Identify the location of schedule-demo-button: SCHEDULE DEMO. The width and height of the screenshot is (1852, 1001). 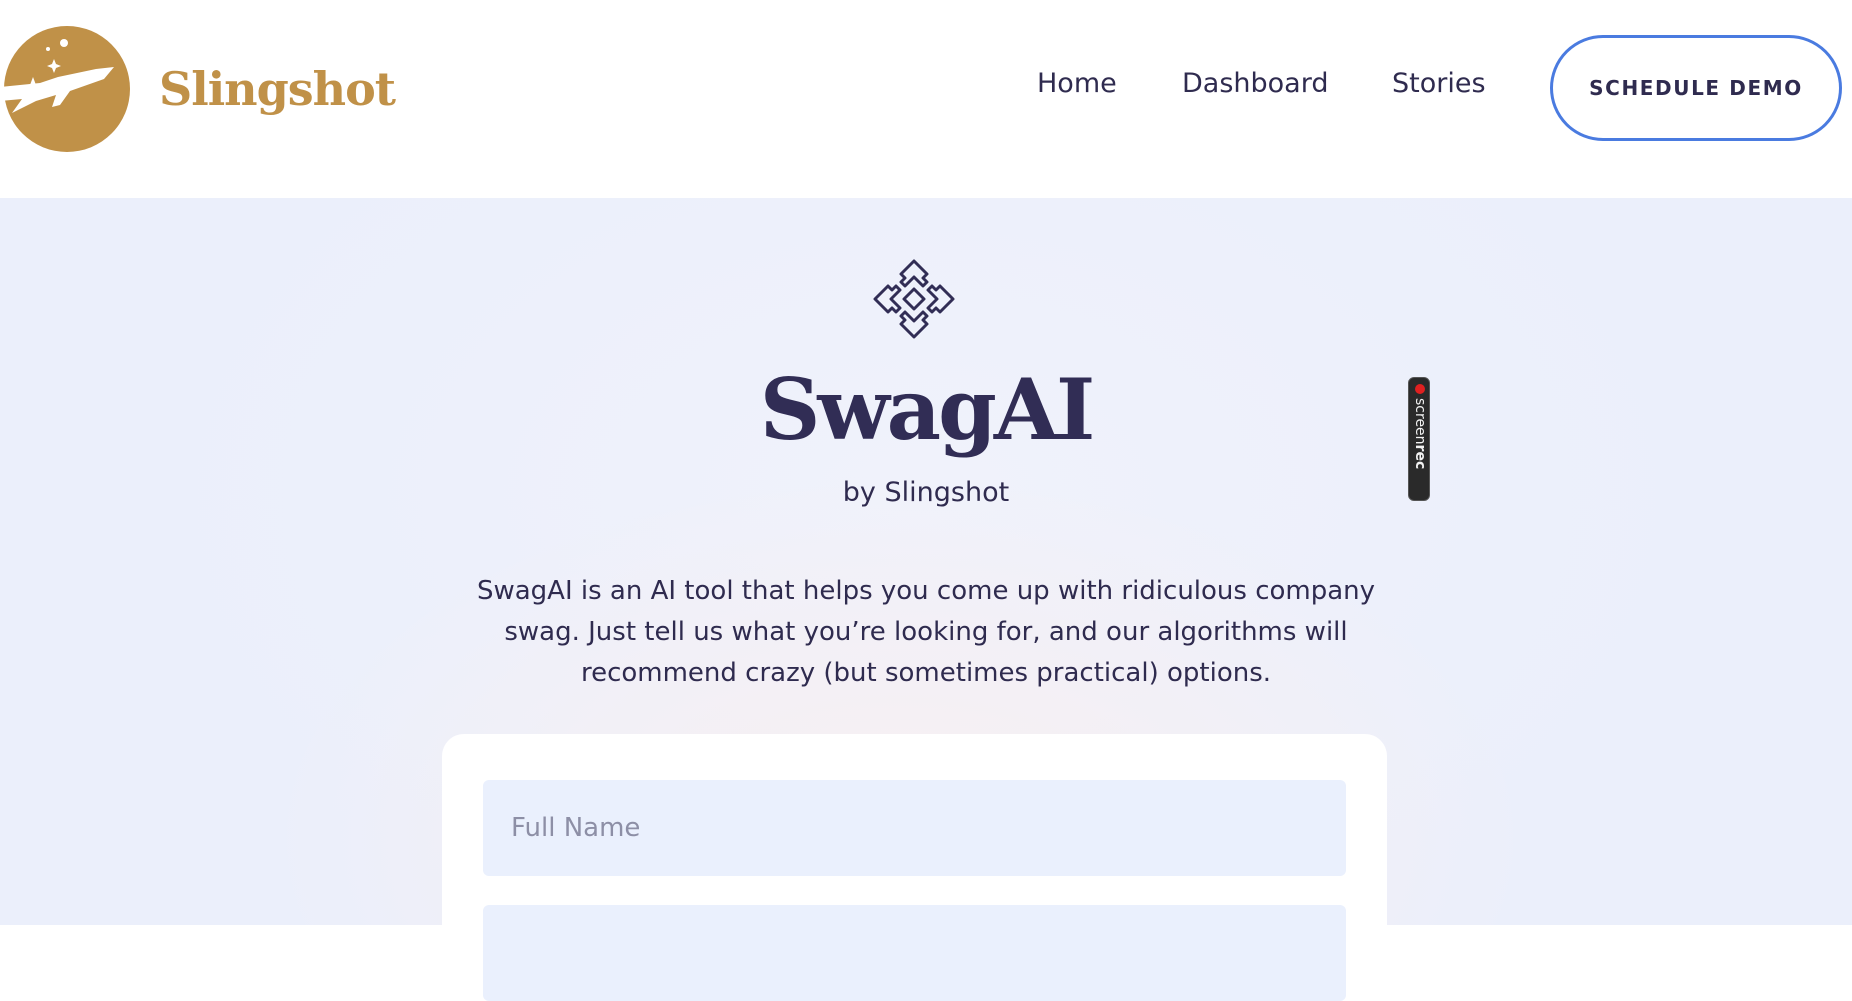
(1696, 88).